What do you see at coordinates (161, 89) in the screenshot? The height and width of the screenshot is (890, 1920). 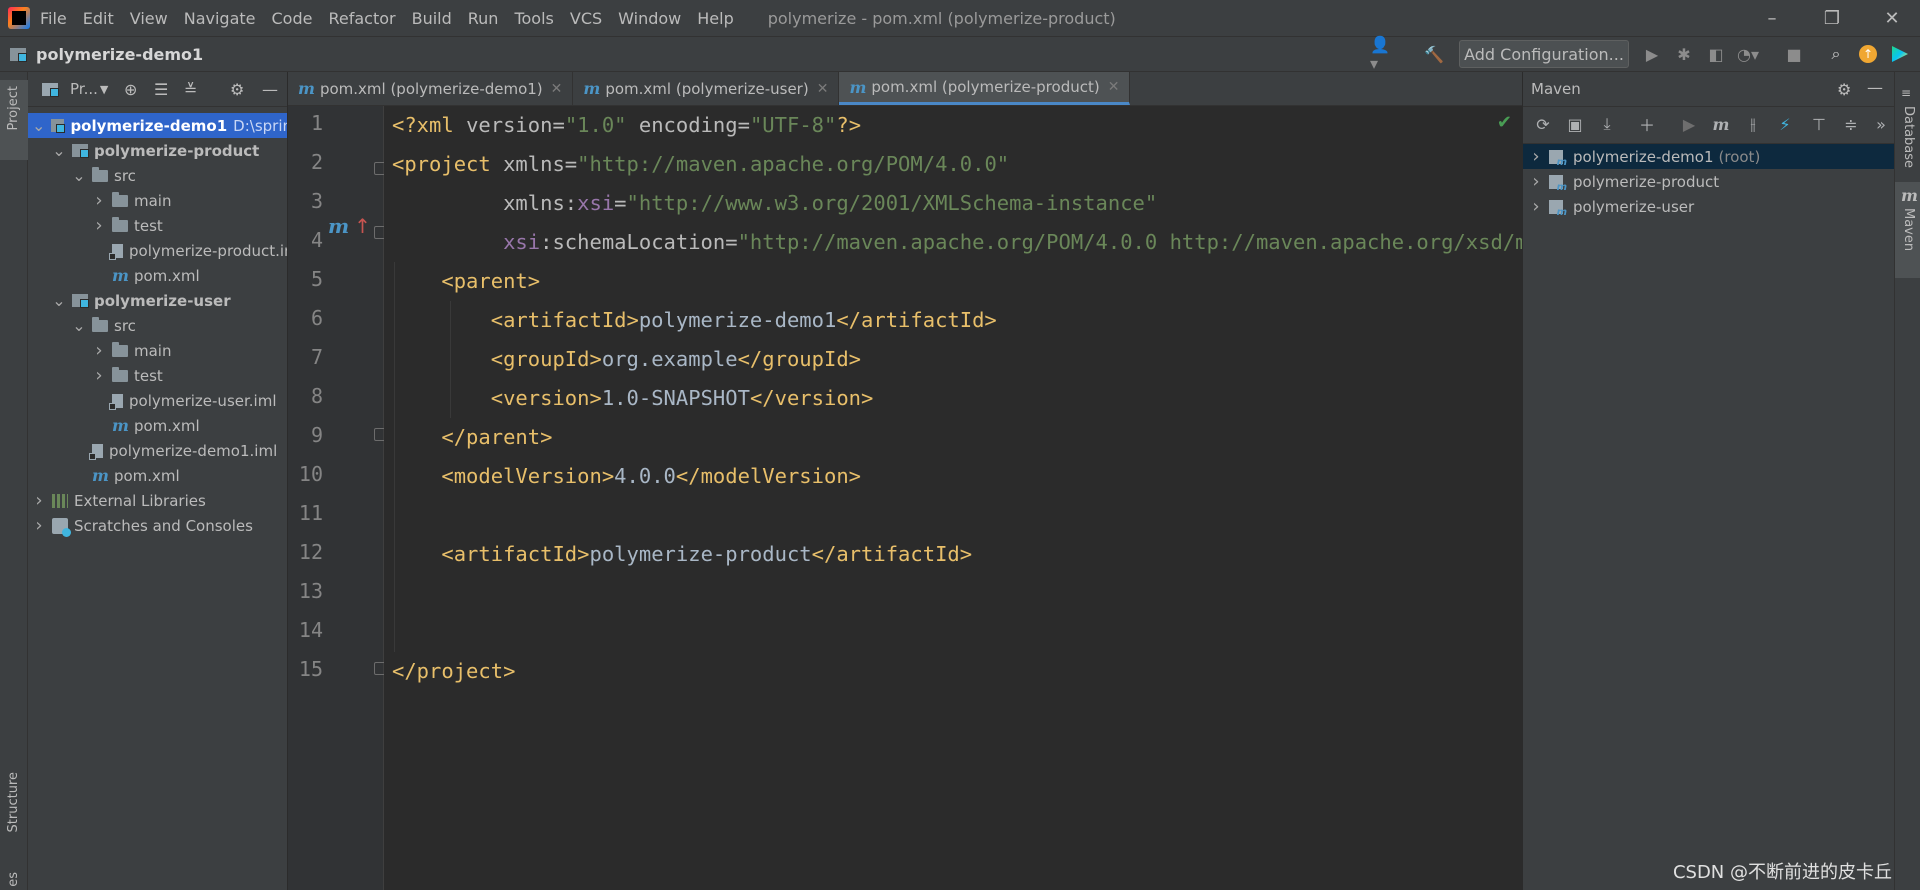 I see `expand-all-icon: ☰` at bounding box center [161, 89].